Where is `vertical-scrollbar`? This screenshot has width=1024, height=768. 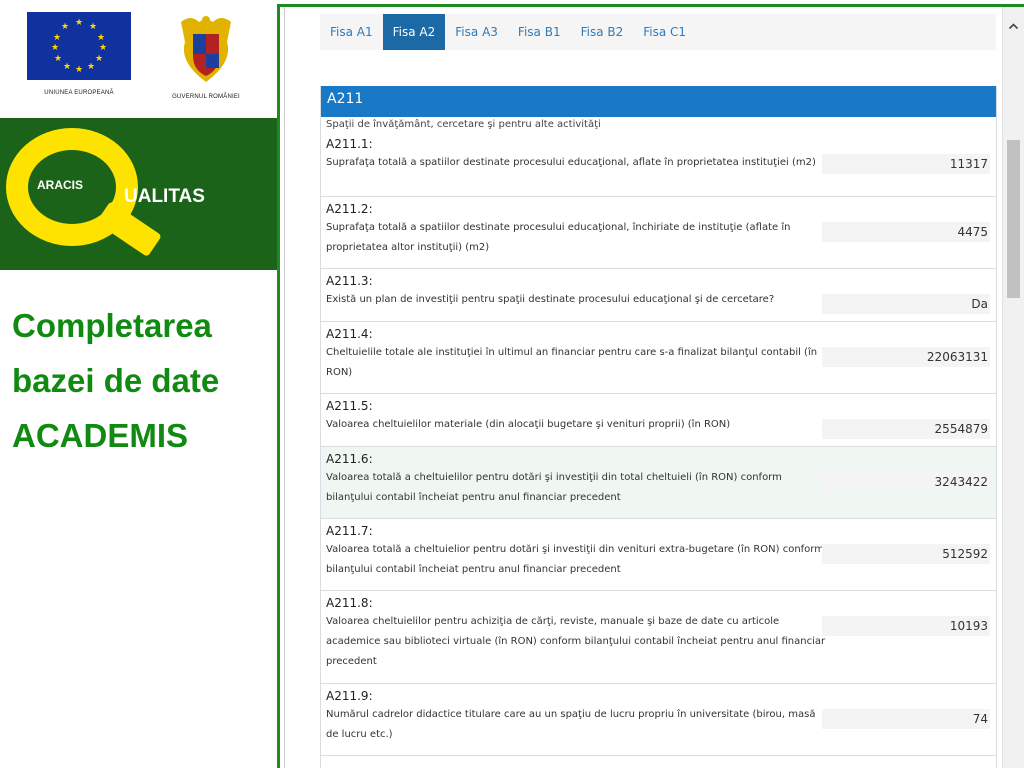
vertical-scrollbar is located at coordinates (1013, 387).